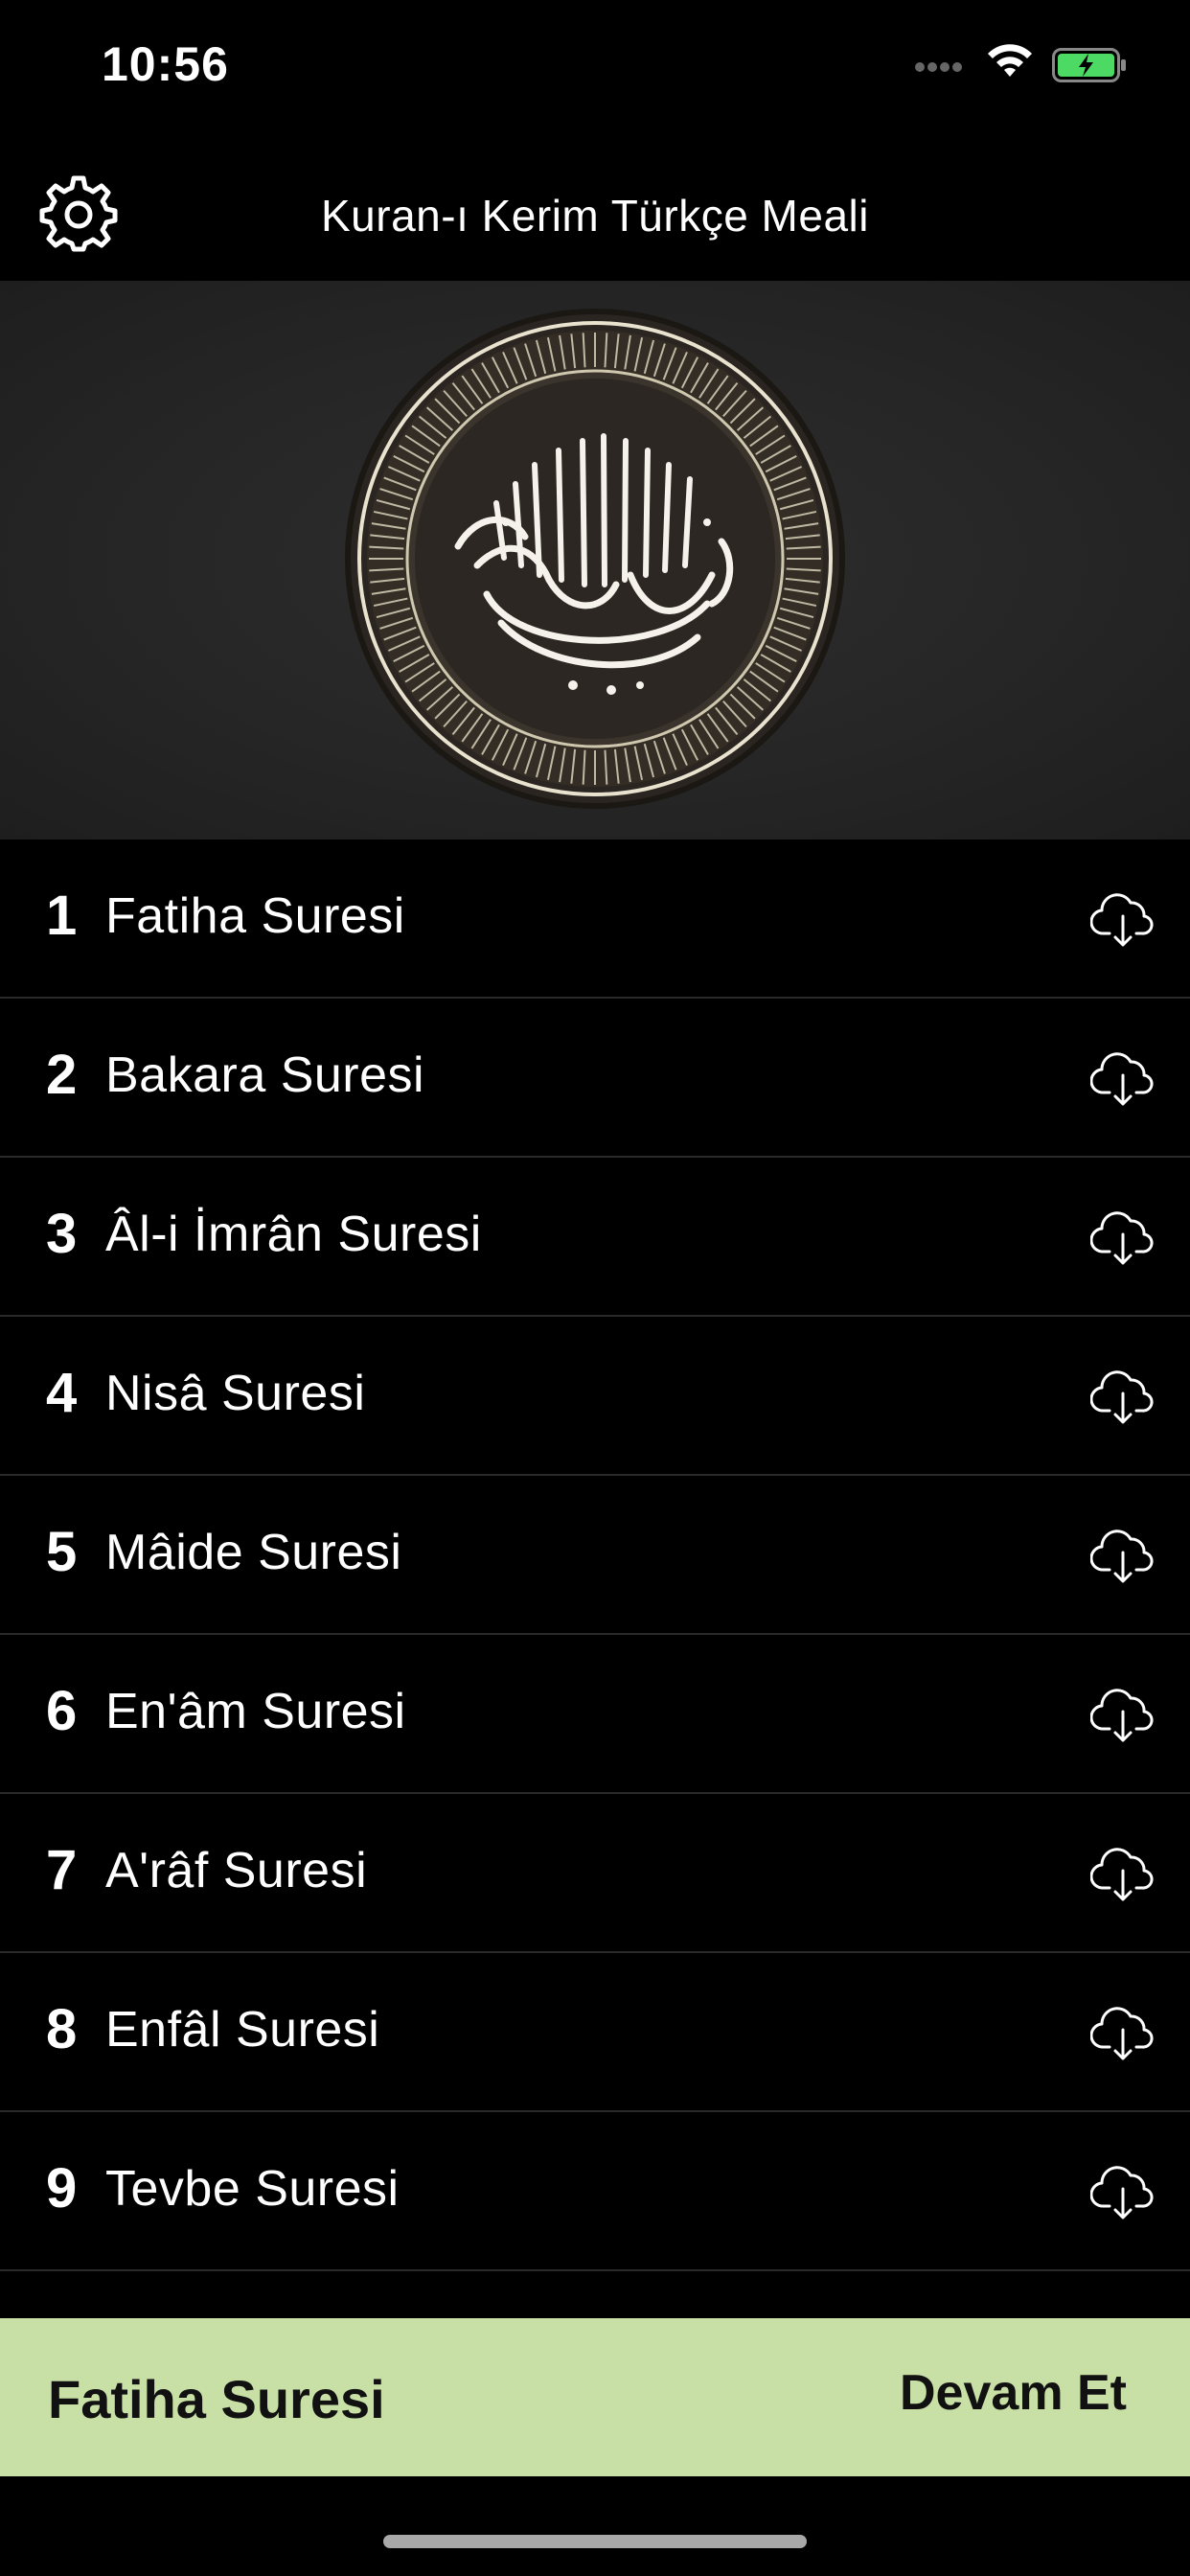 The width and height of the screenshot is (1190, 2576). Describe the element at coordinates (595, 2541) in the screenshot. I see `home-indicator` at that location.